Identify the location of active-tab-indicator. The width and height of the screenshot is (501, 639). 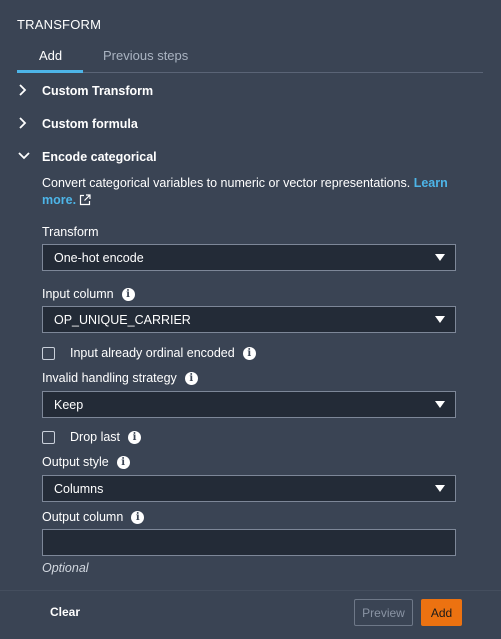
(50, 71).